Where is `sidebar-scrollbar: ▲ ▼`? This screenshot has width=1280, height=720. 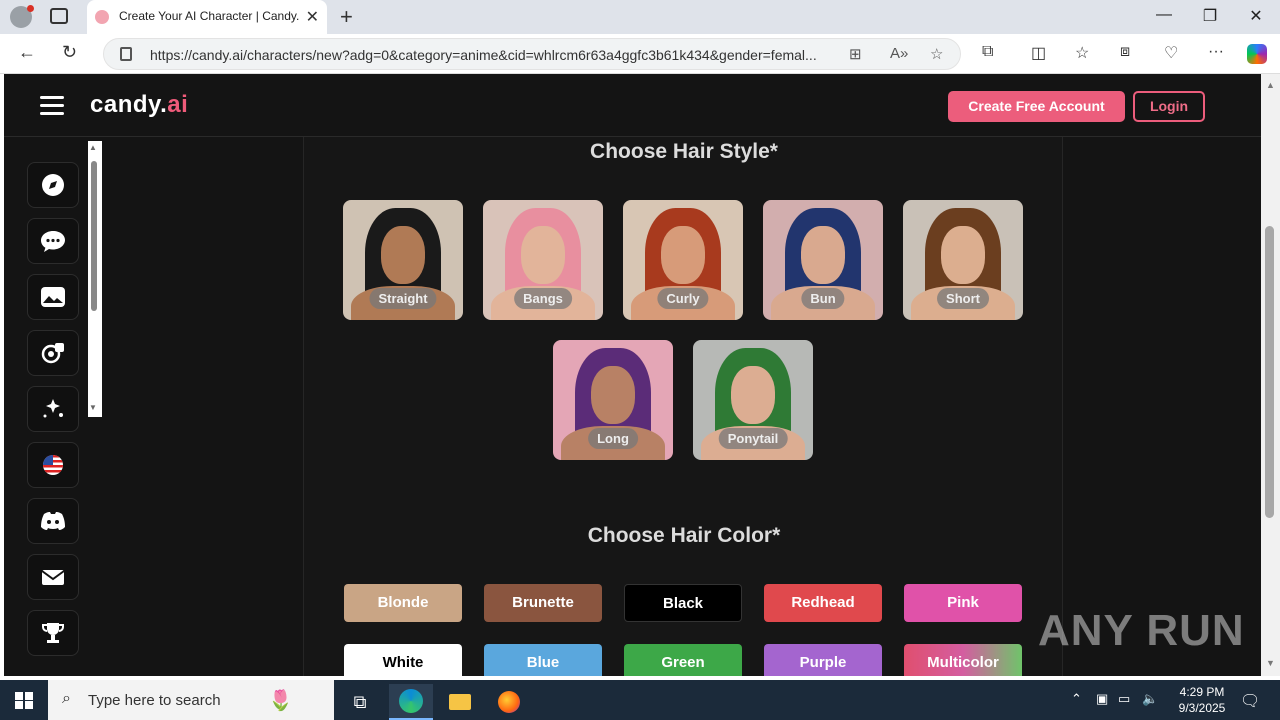
sidebar-scrollbar: ▲ ▼ is located at coordinates (95, 279).